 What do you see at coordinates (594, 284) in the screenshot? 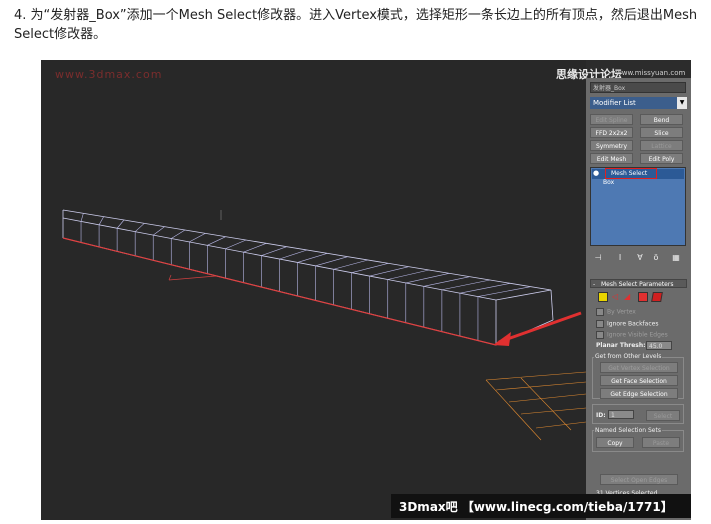
I see `minus-icon: -` at bounding box center [594, 284].